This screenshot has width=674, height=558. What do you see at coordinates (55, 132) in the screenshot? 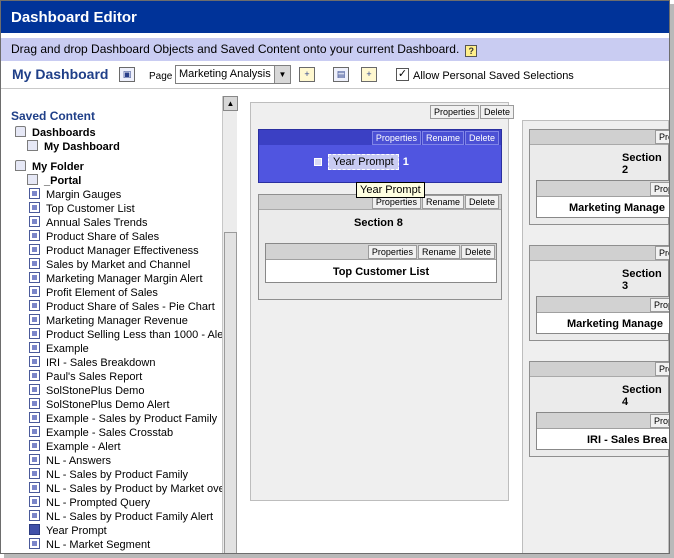
I see `tree-dashboards-folder: Dashboards` at bounding box center [55, 132].